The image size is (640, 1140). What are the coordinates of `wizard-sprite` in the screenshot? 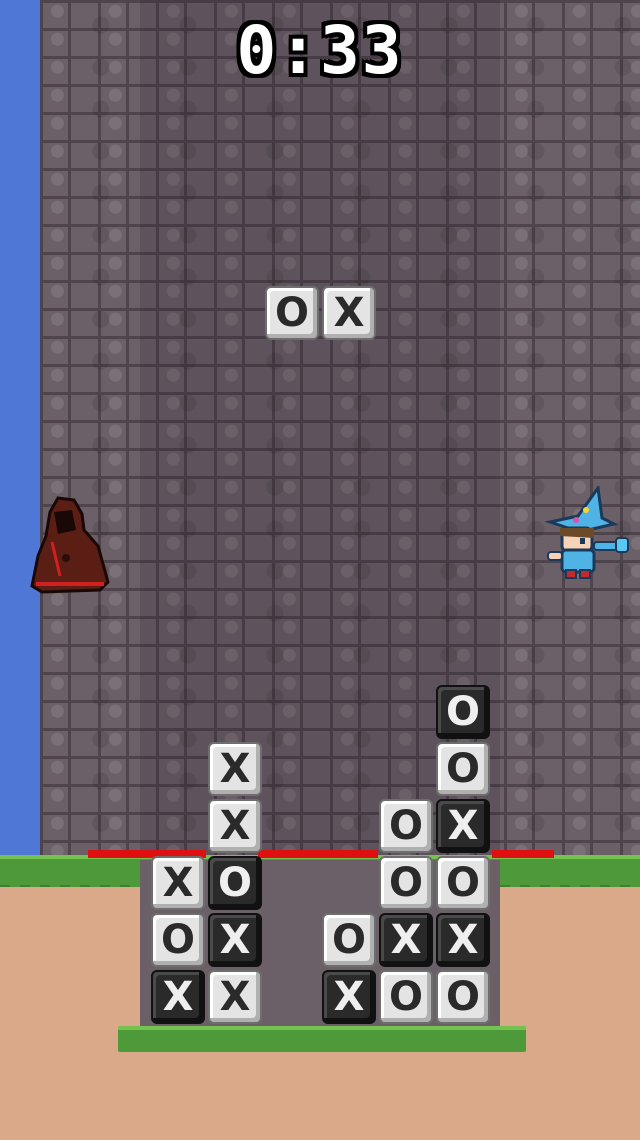 It's located at (586, 532).